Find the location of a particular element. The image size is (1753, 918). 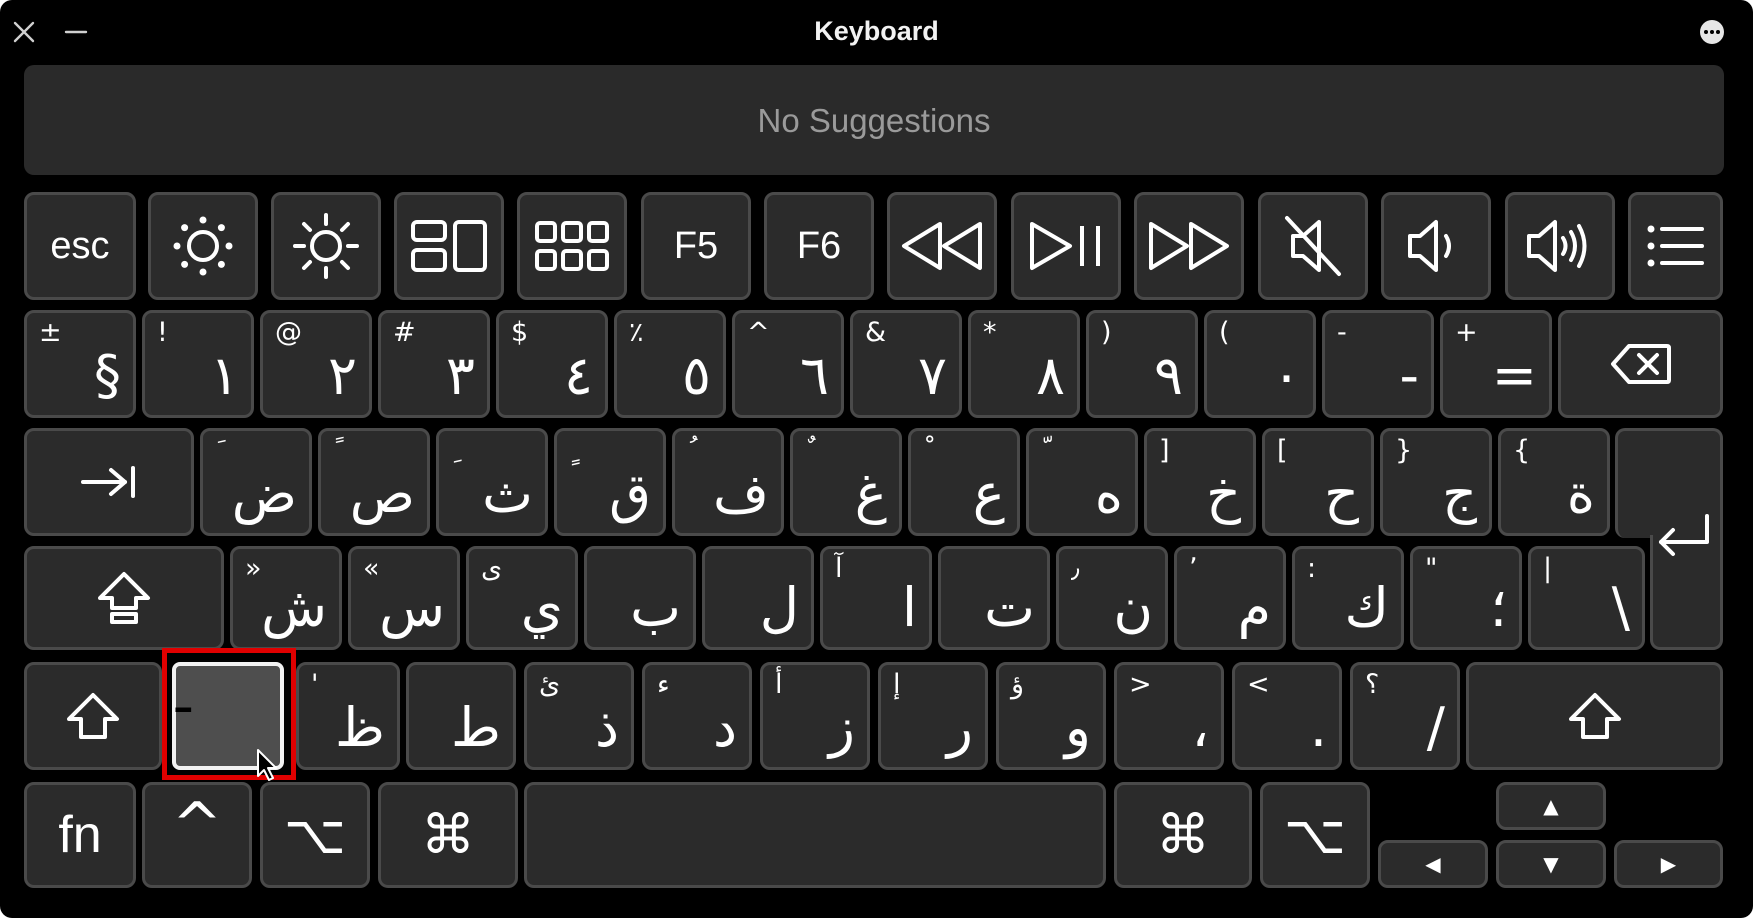

key-beh: ب is located at coordinates (640, 598).